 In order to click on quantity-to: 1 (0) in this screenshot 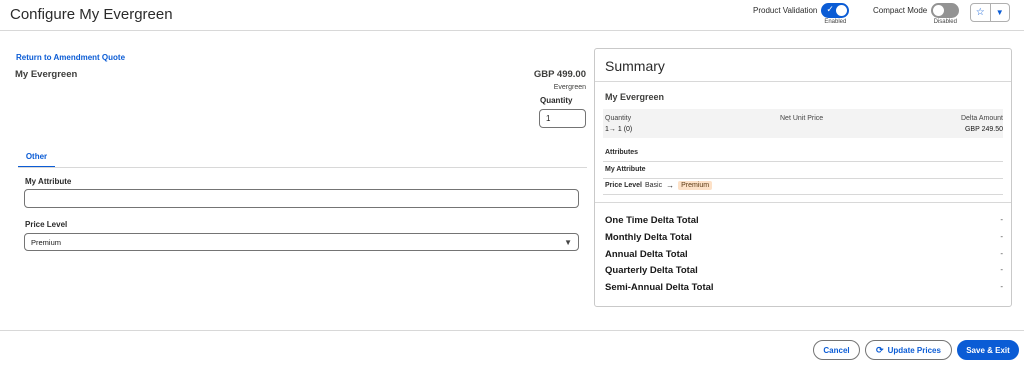, I will do `click(625, 129)`.